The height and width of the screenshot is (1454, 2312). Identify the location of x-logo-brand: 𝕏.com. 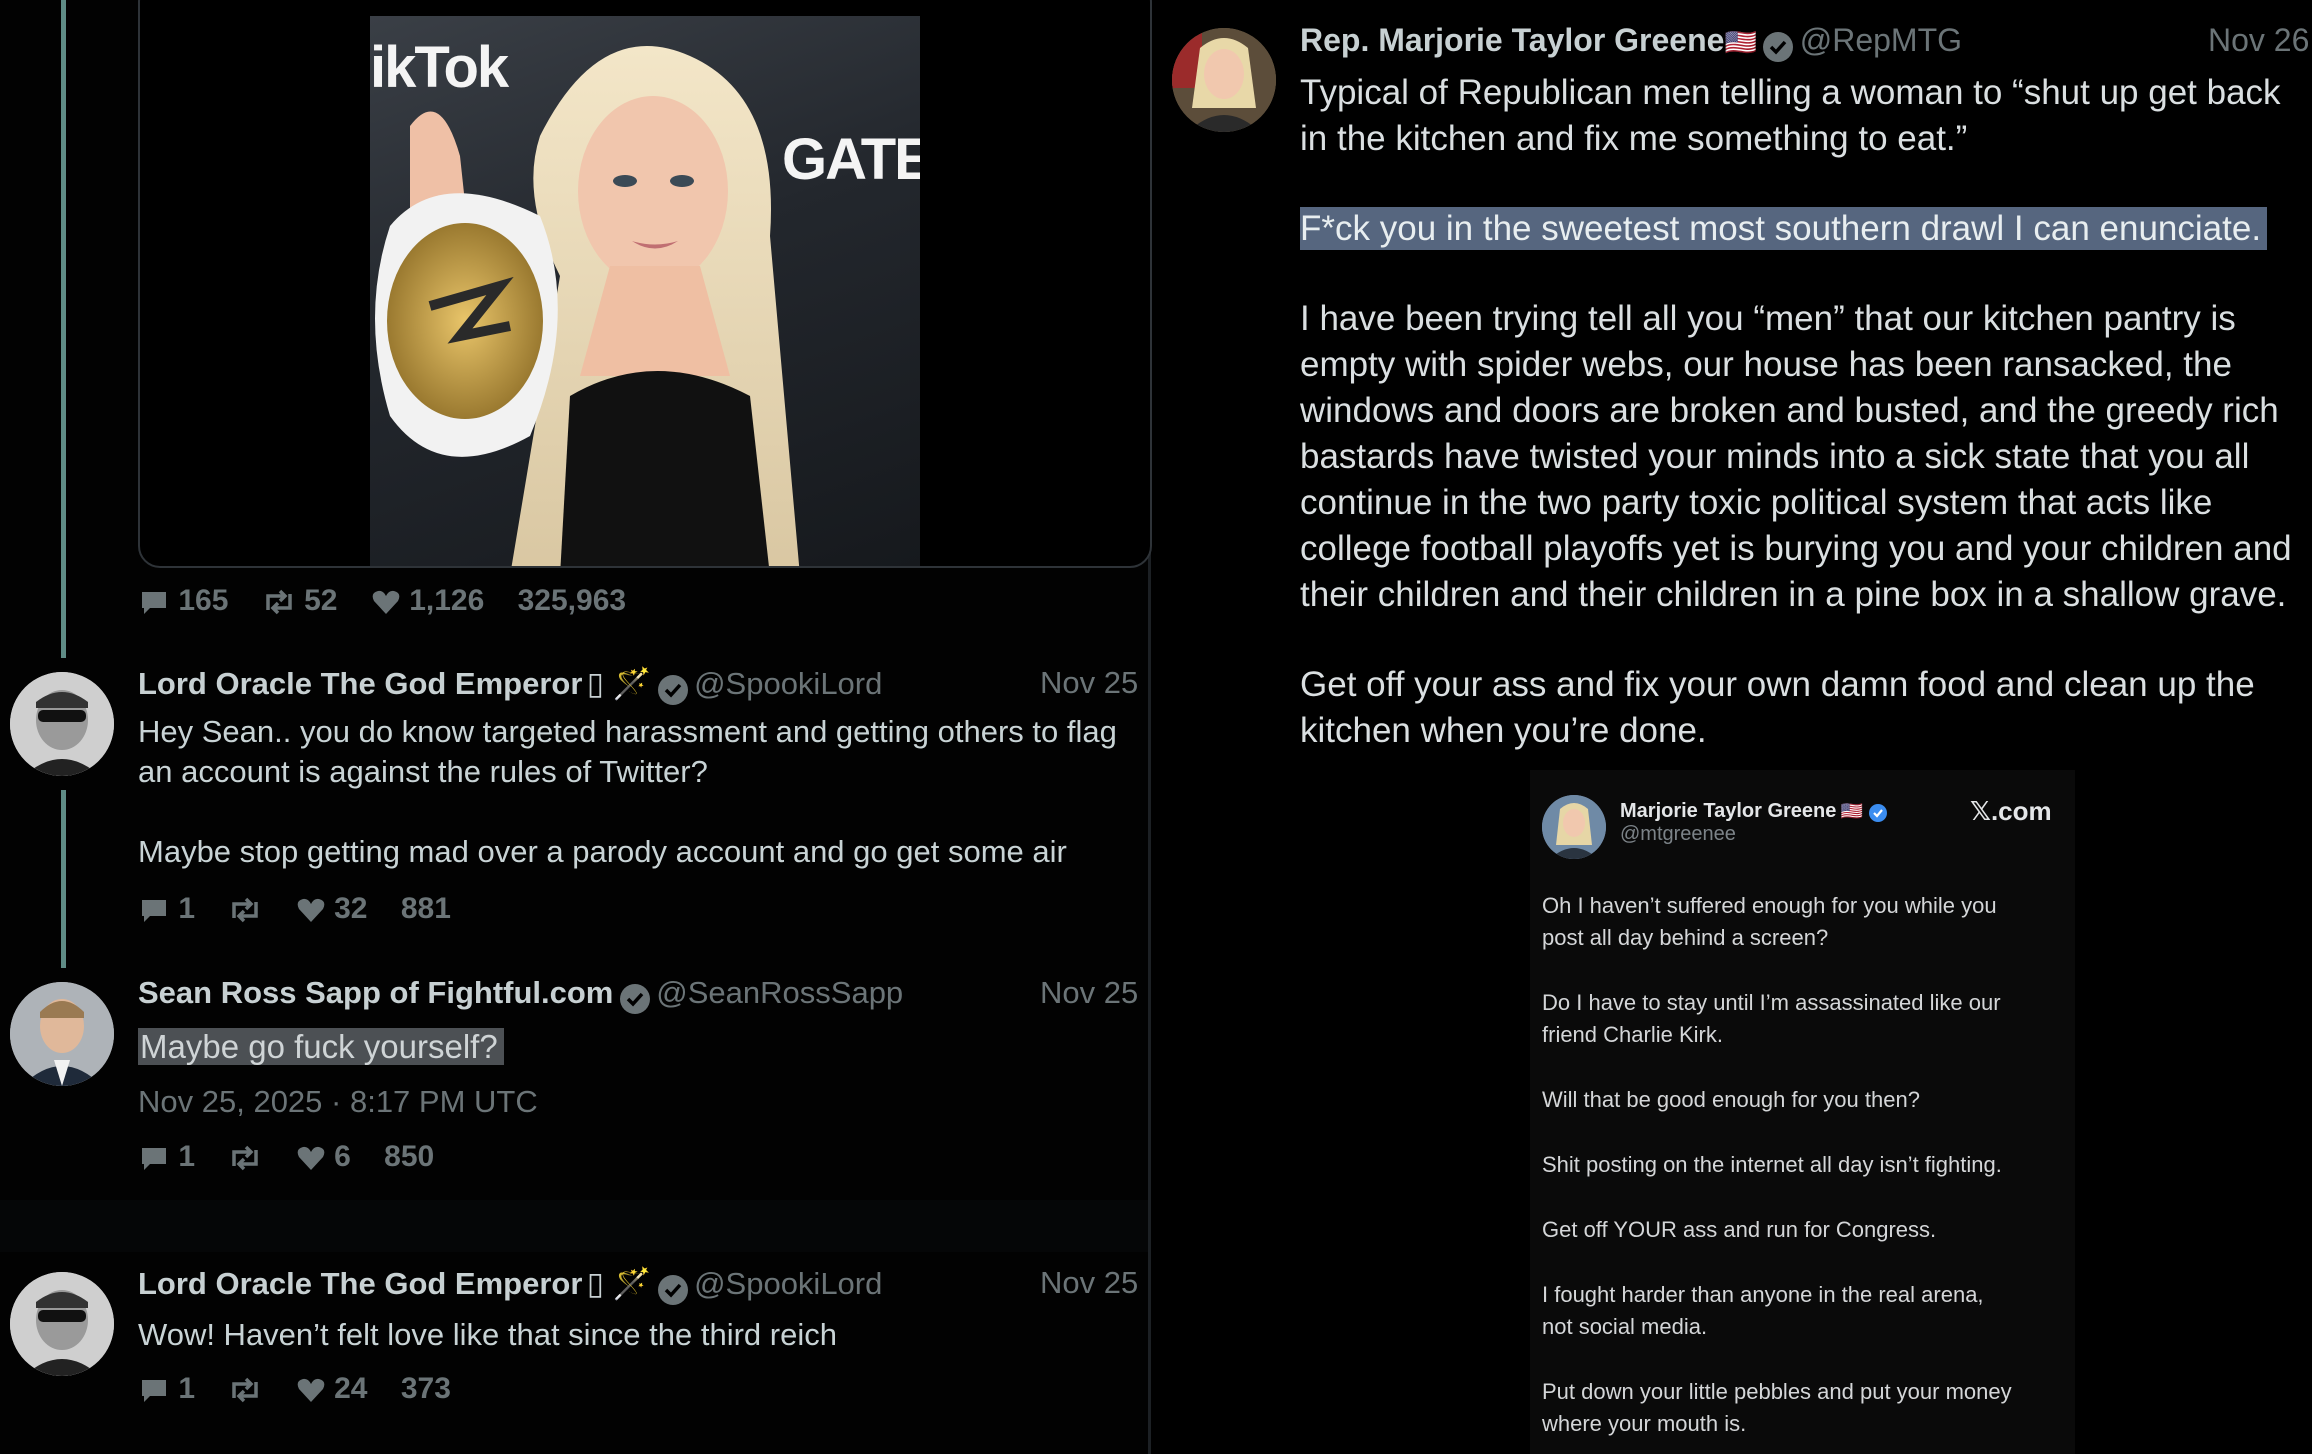
(2011, 811).